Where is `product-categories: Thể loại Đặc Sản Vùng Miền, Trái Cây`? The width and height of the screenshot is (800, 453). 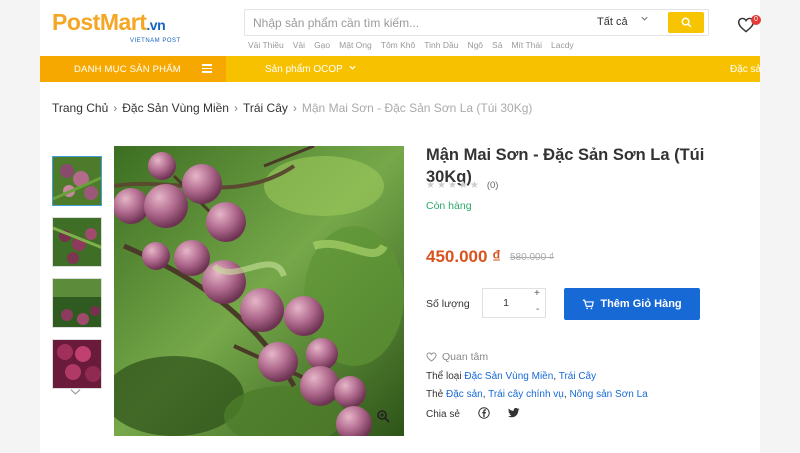 product-categories: Thể loại Đặc Sản Vùng Miền, Trái Cây is located at coordinates (511, 376).